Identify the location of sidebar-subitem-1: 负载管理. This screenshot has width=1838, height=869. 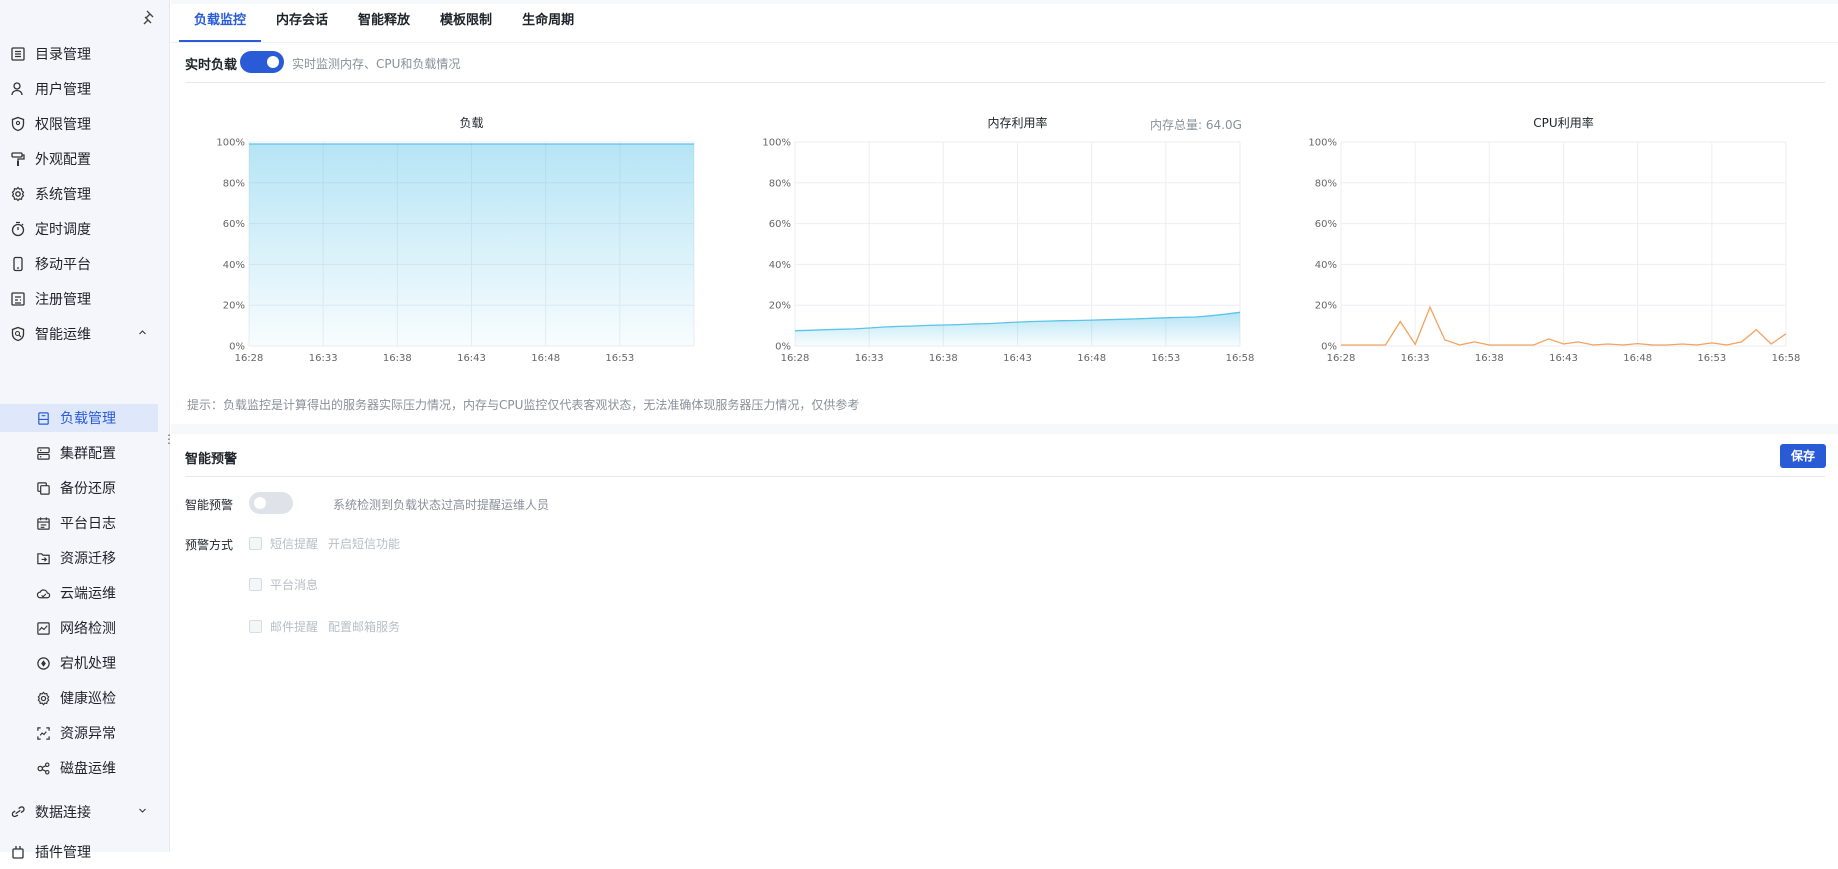
(79, 418).